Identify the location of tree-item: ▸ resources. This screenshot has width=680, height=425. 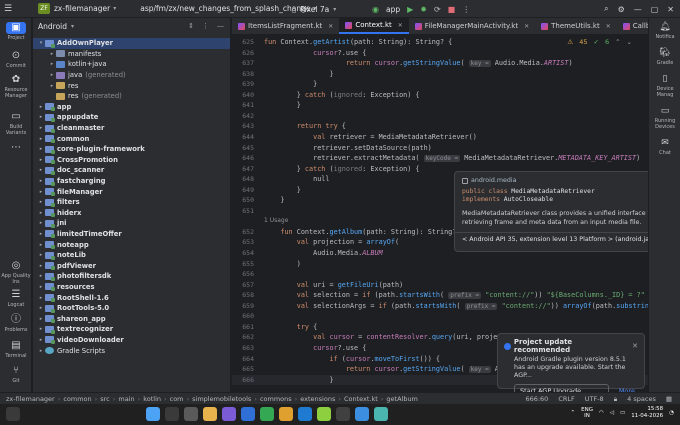
(131, 287).